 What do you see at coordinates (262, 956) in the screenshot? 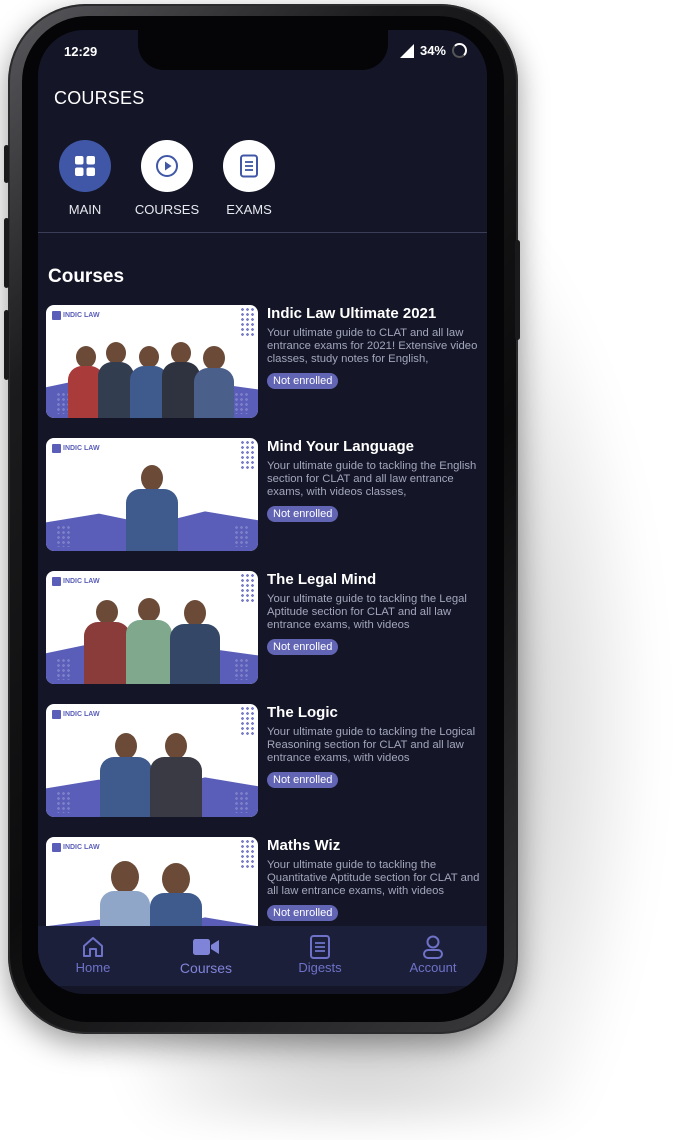
I see `bottom-tab-bar: Home Courses Digests Account` at bounding box center [262, 956].